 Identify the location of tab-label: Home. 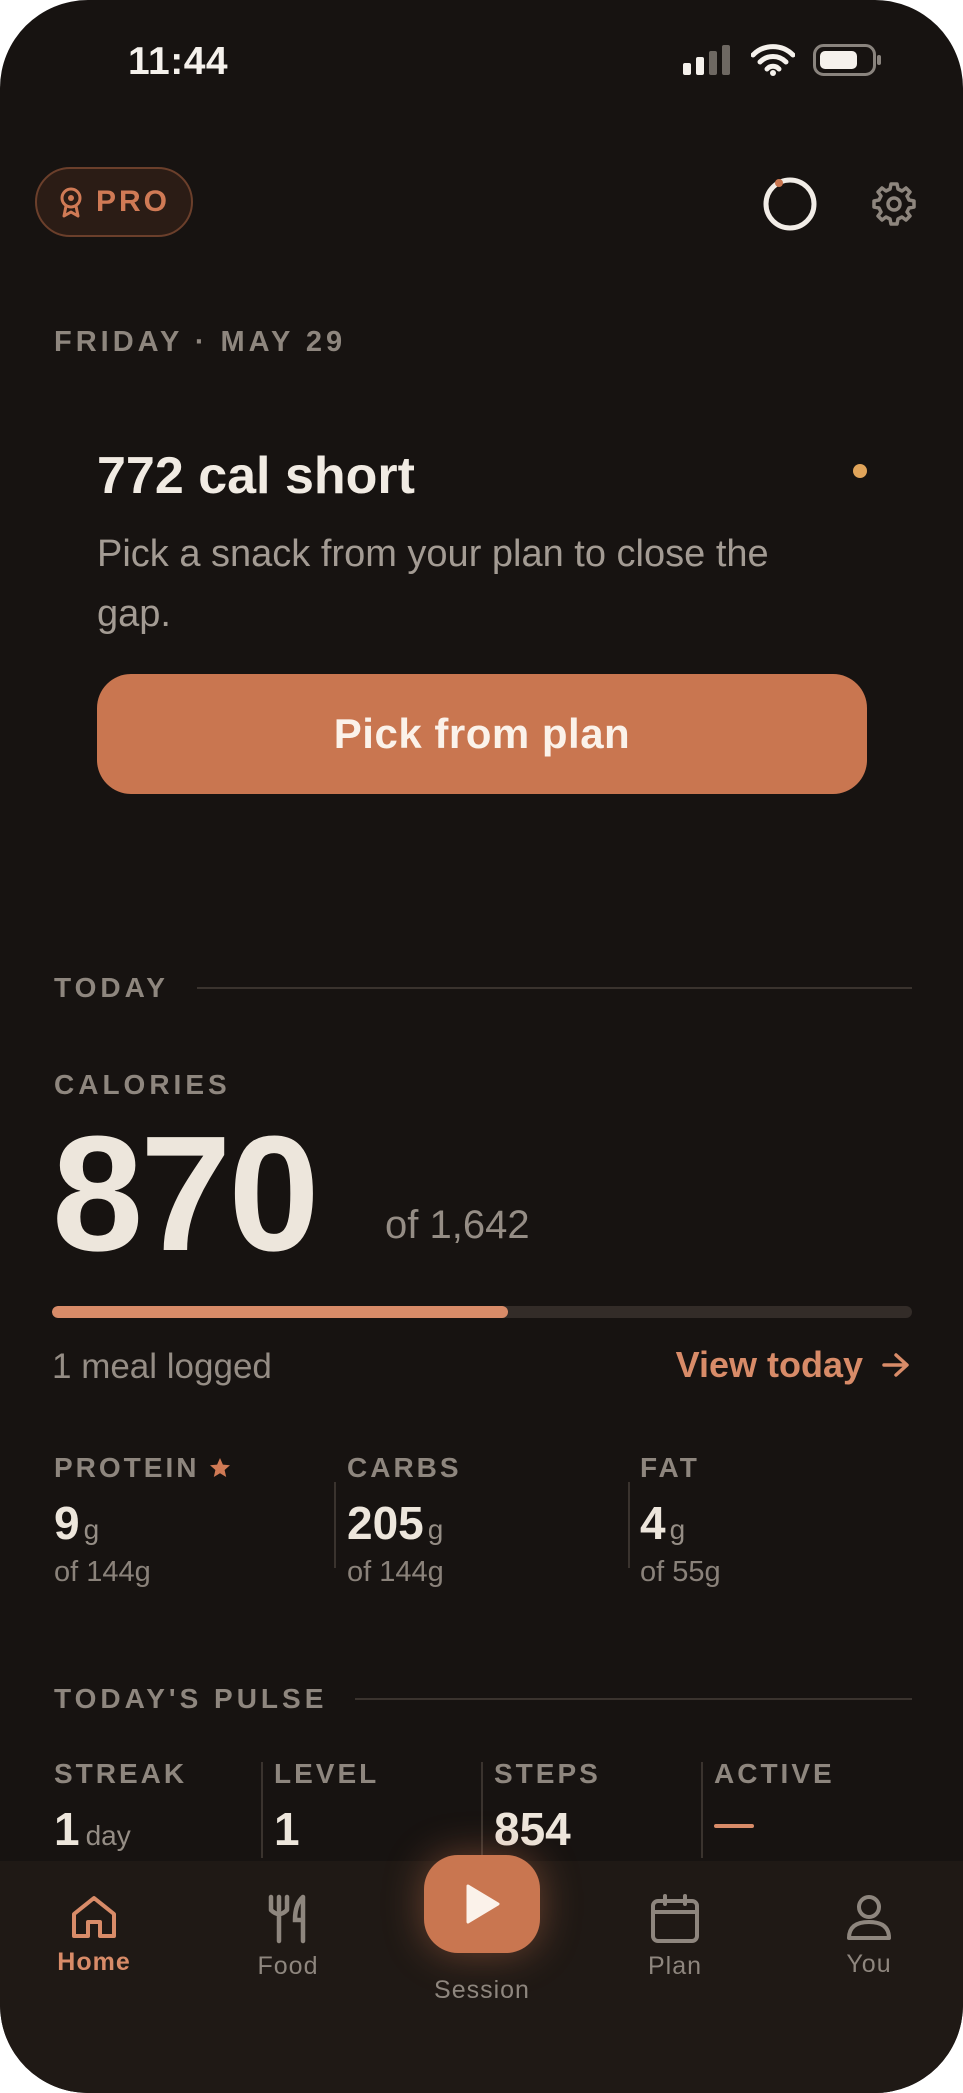
(94, 1962).